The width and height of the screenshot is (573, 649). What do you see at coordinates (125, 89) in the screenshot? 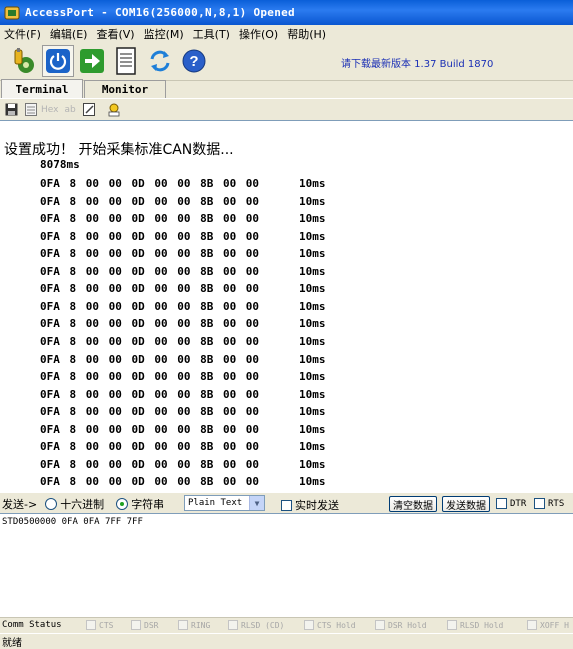
I see `tab-monitor: Monitor` at bounding box center [125, 89].